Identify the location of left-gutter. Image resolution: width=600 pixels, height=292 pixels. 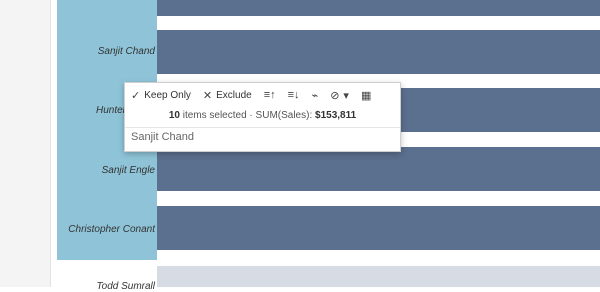
(25, 143).